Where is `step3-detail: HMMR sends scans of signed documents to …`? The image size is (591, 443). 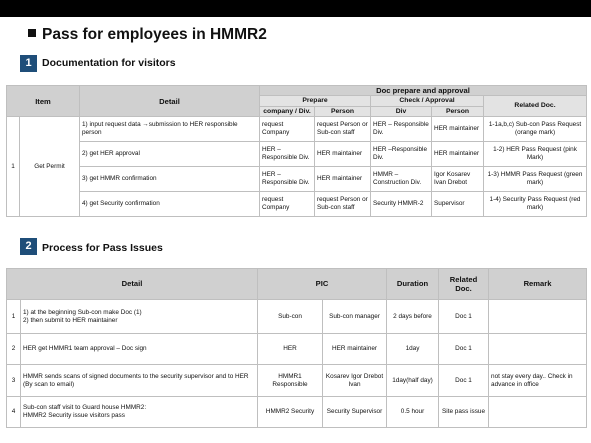
step3-detail: HMMR sends scans of signed documents to … is located at coordinates (139, 380).